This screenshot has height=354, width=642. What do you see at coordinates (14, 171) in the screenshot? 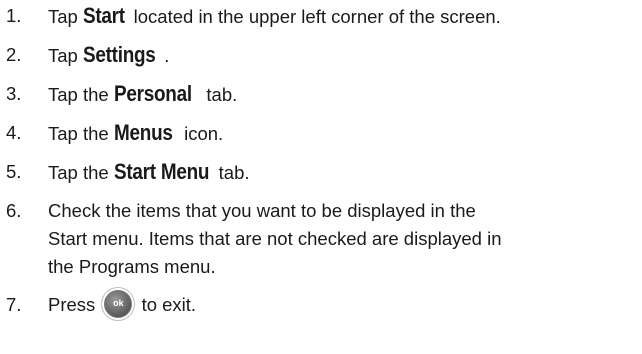
I see `step-number: 5.` at bounding box center [14, 171].